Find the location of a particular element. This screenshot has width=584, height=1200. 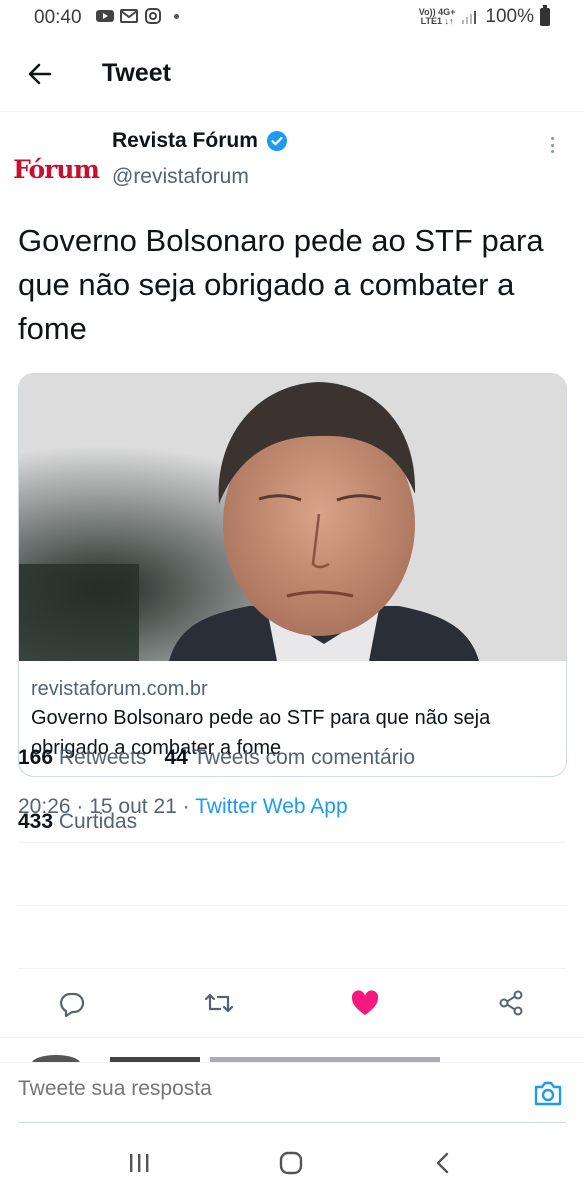

author-handle: @revistaforum is located at coordinates (180, 177).